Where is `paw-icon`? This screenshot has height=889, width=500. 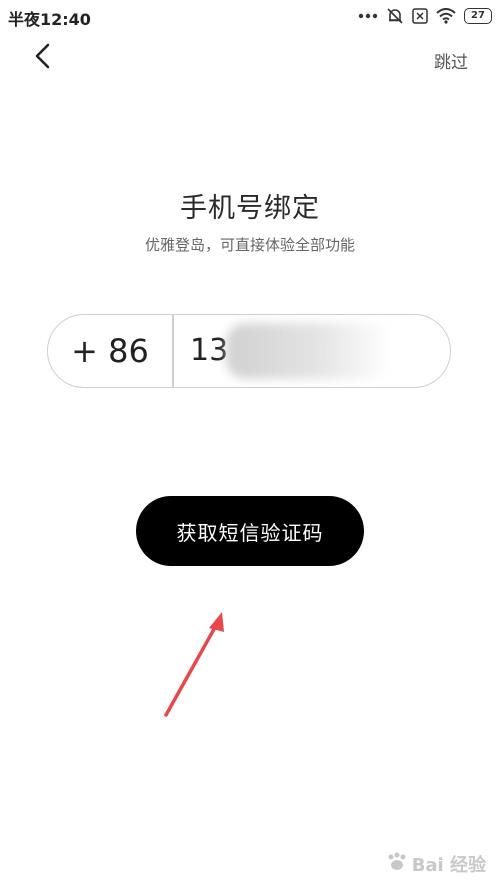 paw-icon is located at coordinates (397, 864).